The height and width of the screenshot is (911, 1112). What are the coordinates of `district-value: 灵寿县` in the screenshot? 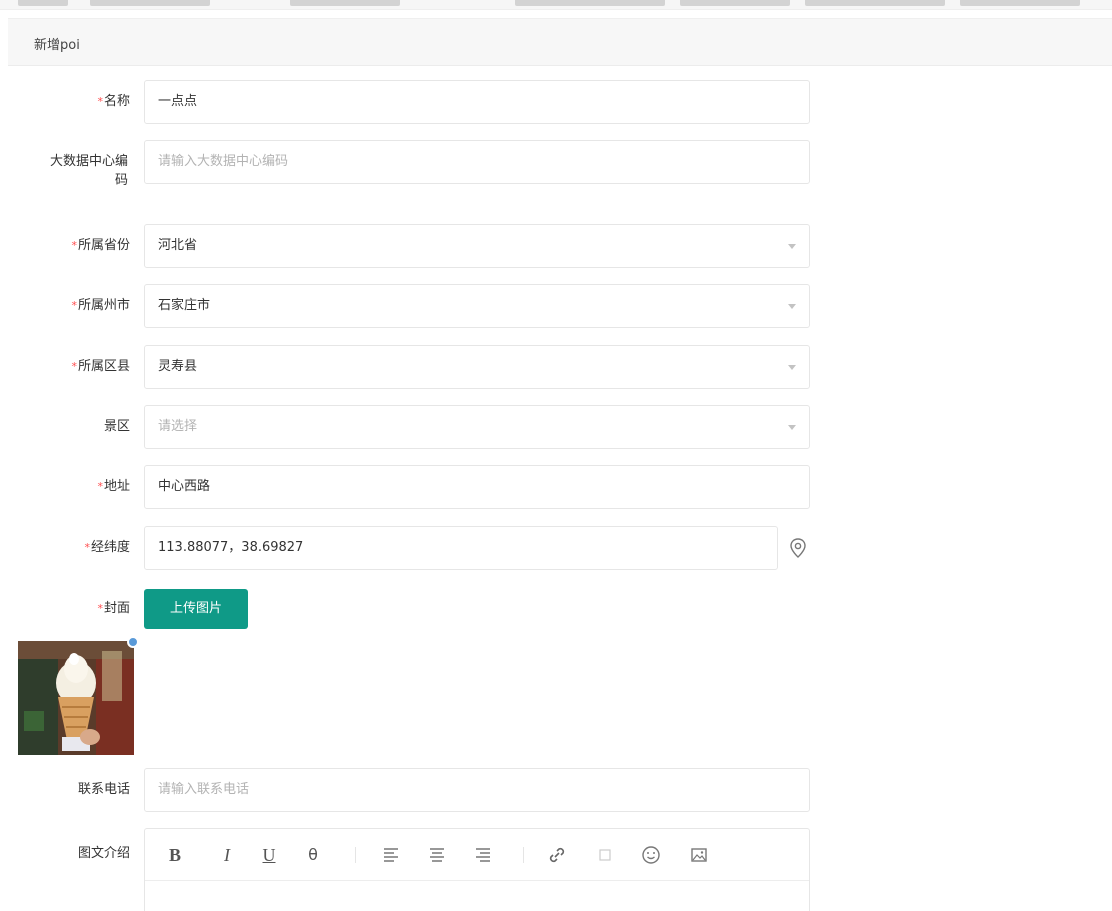 It's located at (178, 366).